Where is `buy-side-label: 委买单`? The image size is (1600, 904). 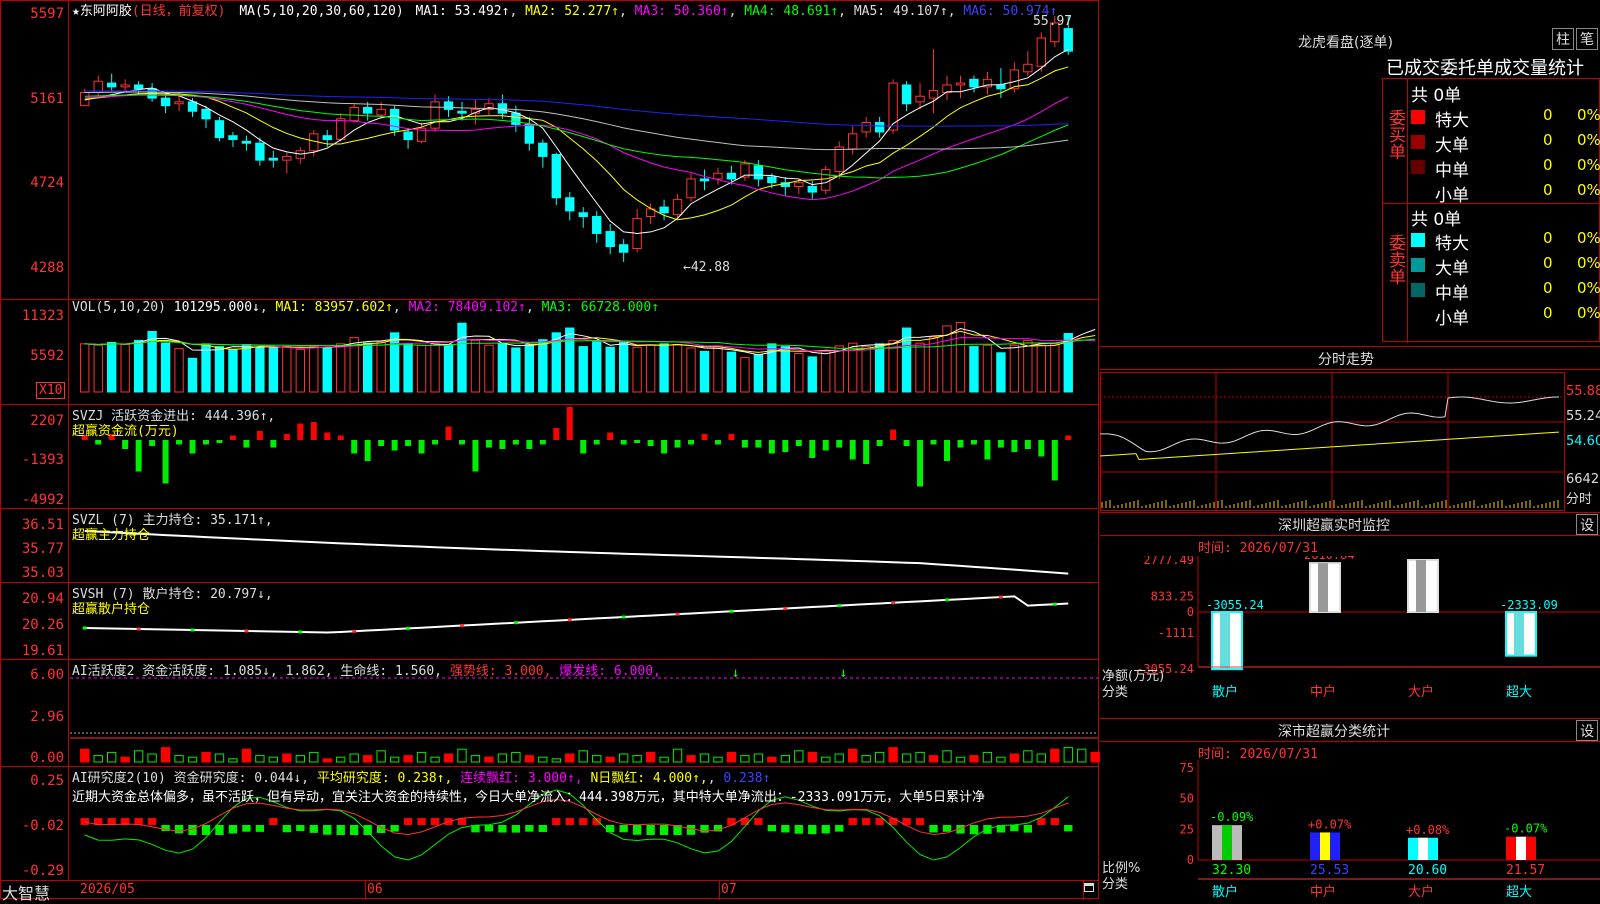
buy-side-label: 委买单 is located at coordinates (1395, 134).